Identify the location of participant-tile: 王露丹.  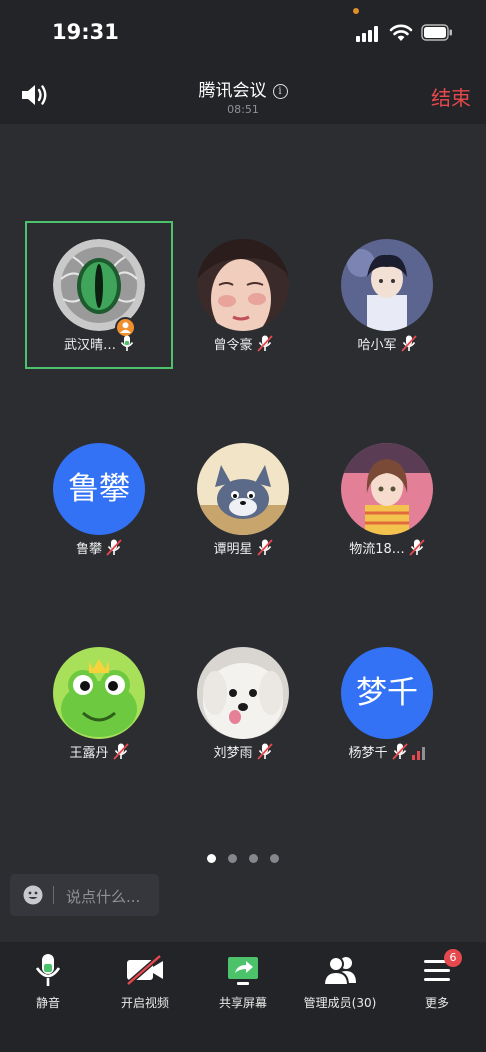
(99, 703).